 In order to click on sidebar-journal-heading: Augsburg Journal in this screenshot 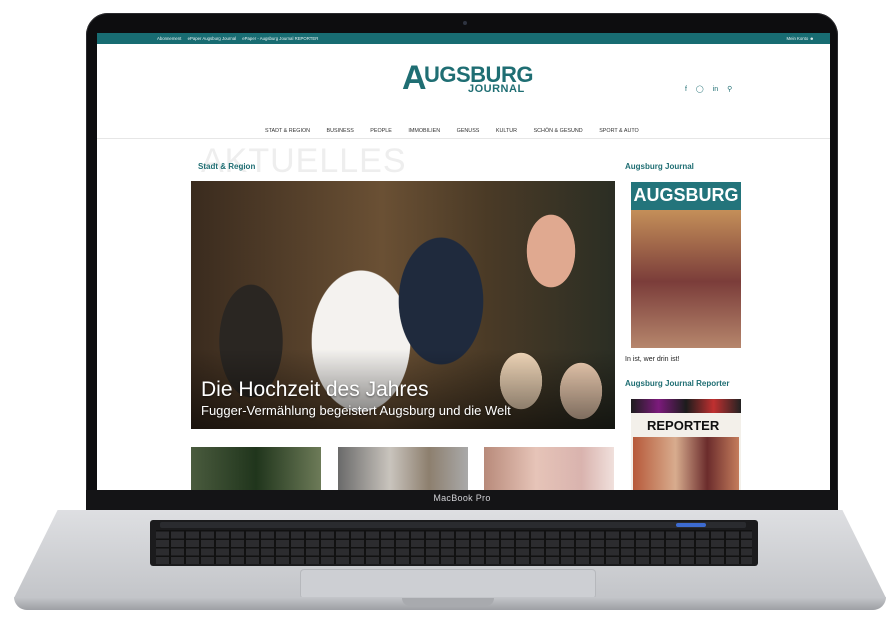, I will do `click(659, 166)`.